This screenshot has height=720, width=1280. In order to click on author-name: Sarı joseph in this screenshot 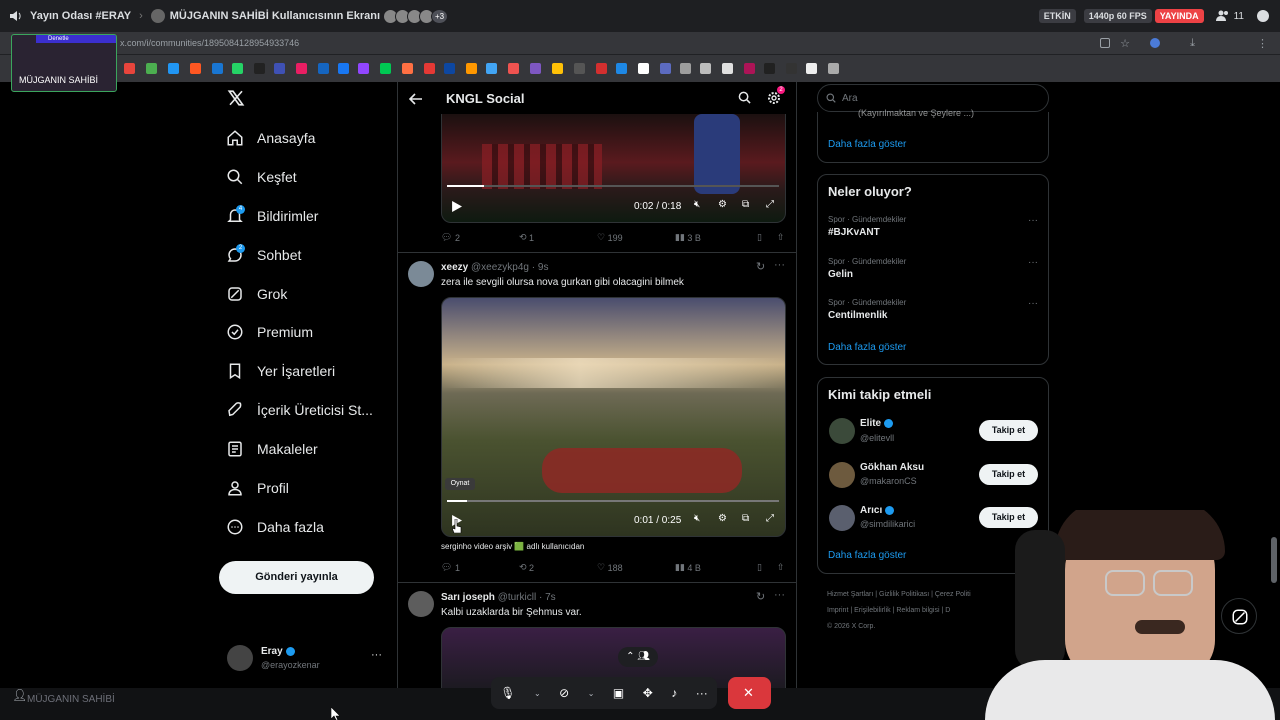, I will do `click(468, 597)`.